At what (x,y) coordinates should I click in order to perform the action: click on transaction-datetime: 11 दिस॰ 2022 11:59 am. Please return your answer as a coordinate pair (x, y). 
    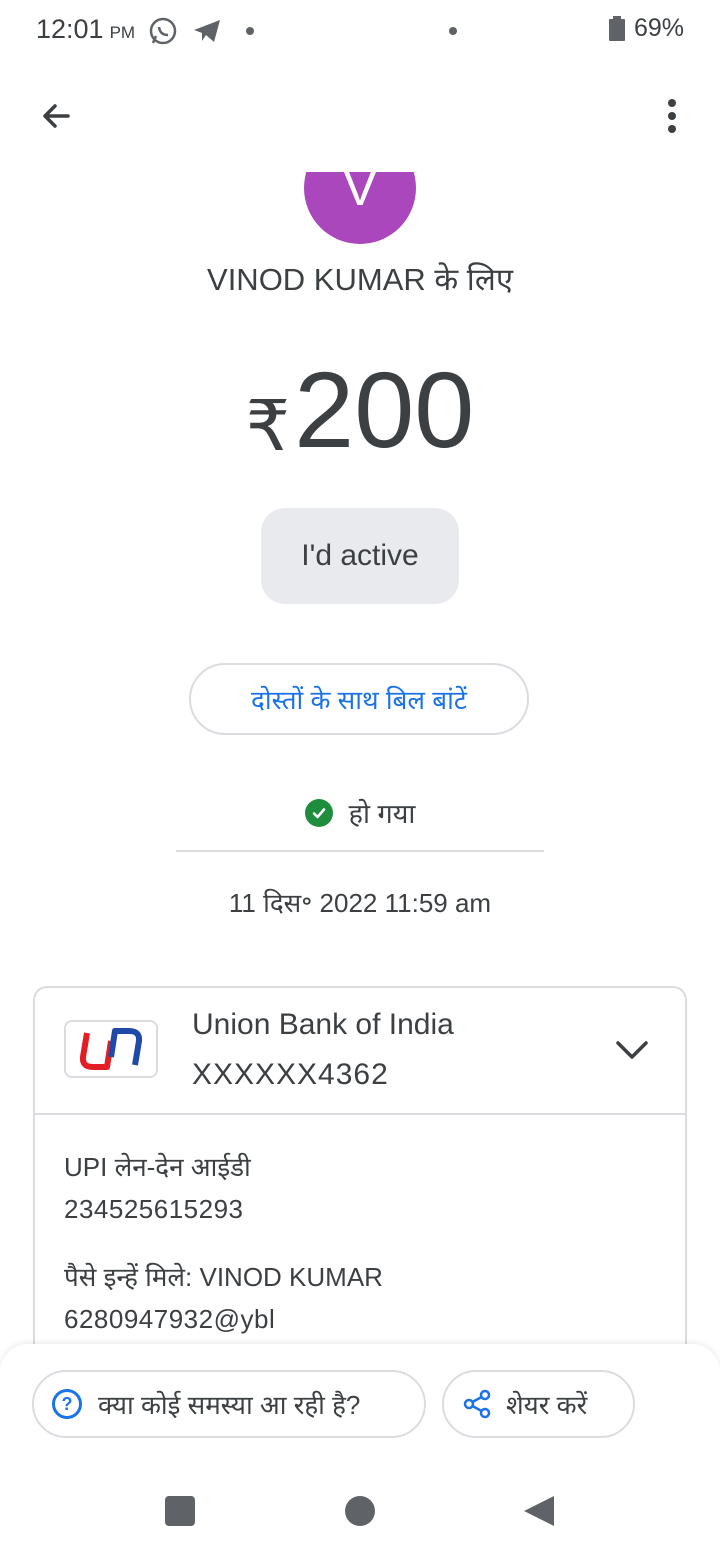
    Looking at the image, I should click on (360, 903).